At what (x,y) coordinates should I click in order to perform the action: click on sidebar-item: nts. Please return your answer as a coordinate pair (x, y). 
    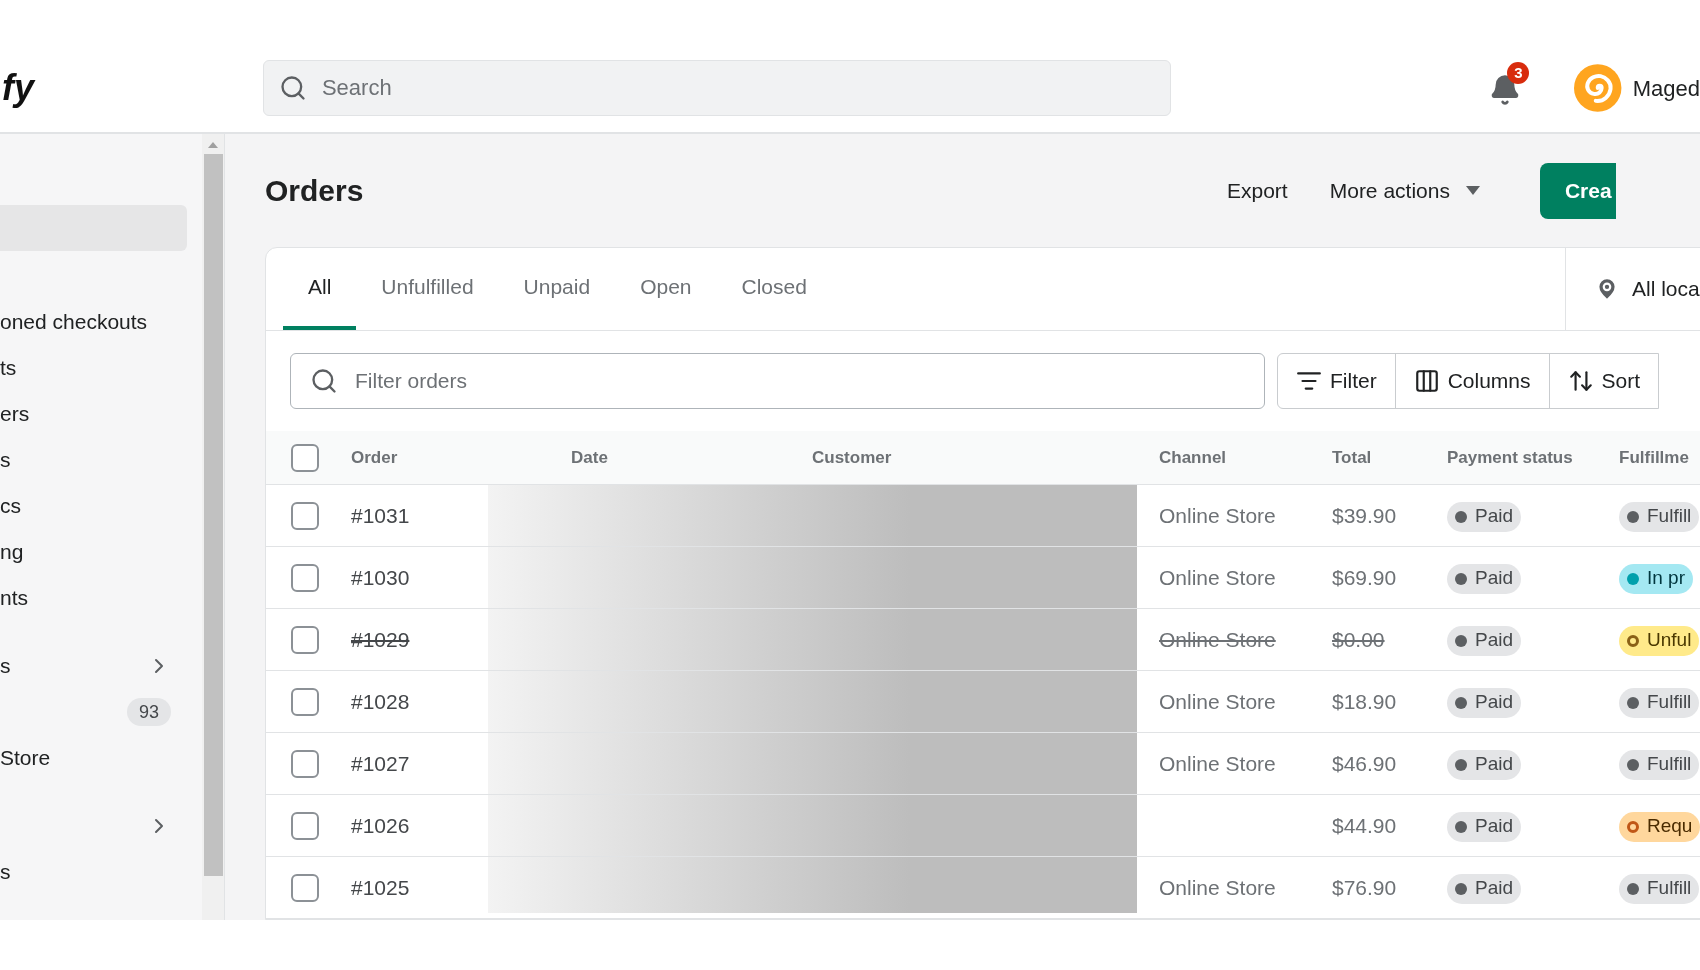
    Looking at the image, I should click on (93, 598).